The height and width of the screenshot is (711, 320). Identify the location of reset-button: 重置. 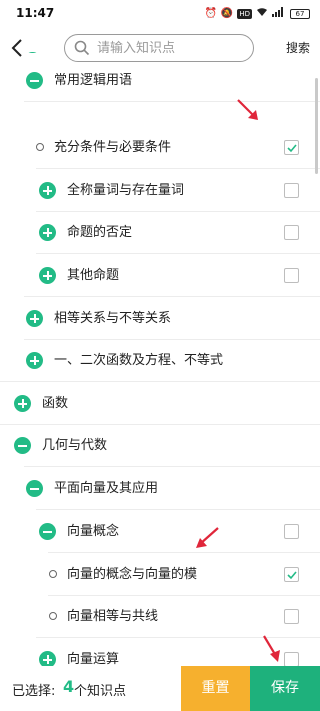
(215, 688).